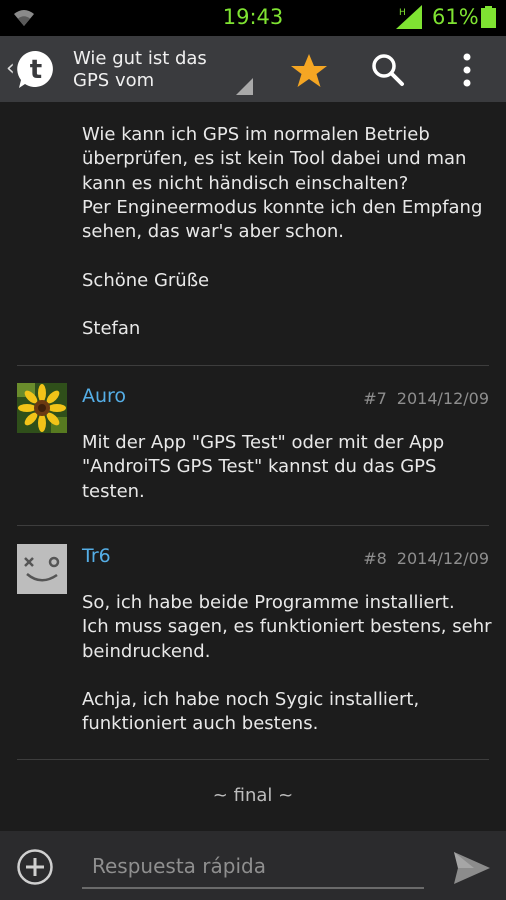  I want to click on post-number: #8, so click(375, 558).